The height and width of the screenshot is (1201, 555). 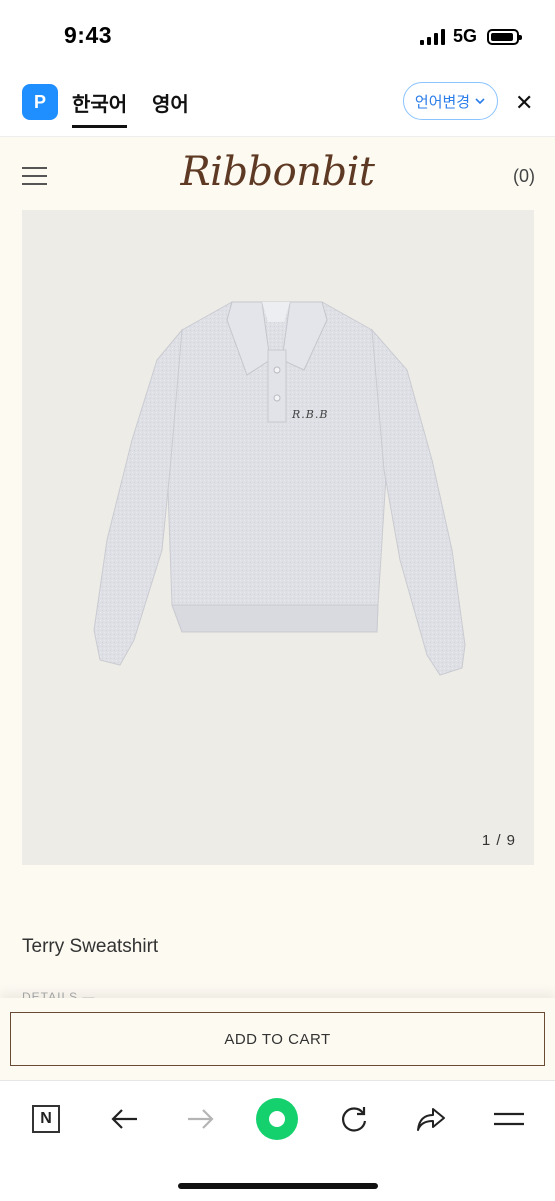 I want to click on cart-count: (0), so click(x=524, y=176).